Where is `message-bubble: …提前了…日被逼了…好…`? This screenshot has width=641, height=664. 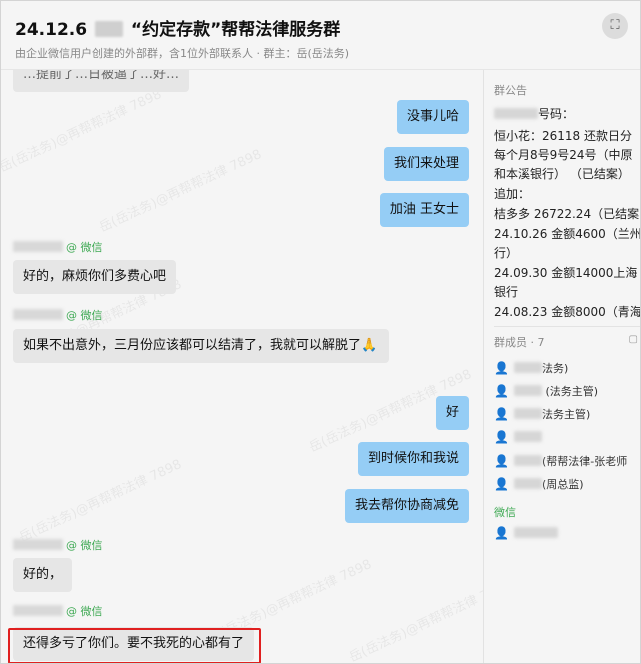 message-bubble: …提前了…日被逼了…好… is located at coordinates (101, 81).